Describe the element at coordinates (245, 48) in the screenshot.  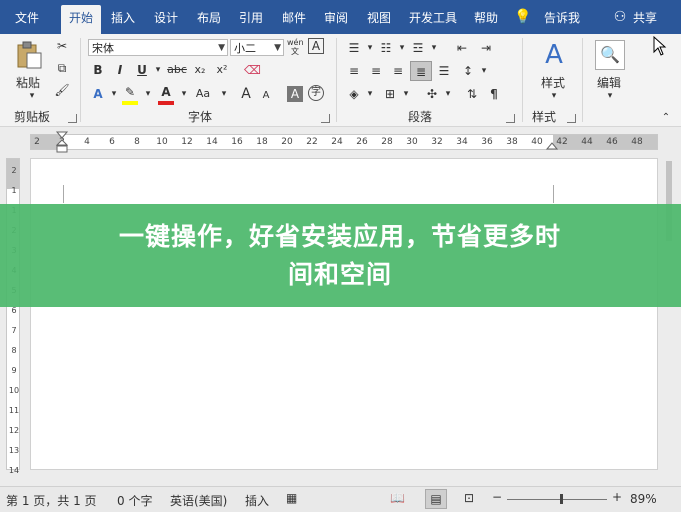
I see `font-size-value: 小二` at that location.